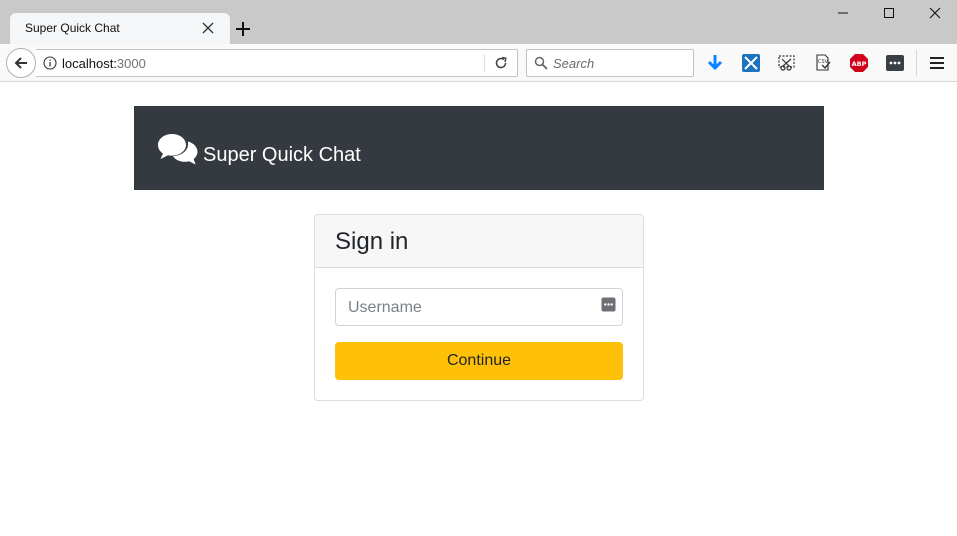 Image resolution: width=957 pixels, height=536 pixels. What do you see at coordinates (935, 13) in the screenshot?
I see `window-close-icon` at bounding box center [935, 13].